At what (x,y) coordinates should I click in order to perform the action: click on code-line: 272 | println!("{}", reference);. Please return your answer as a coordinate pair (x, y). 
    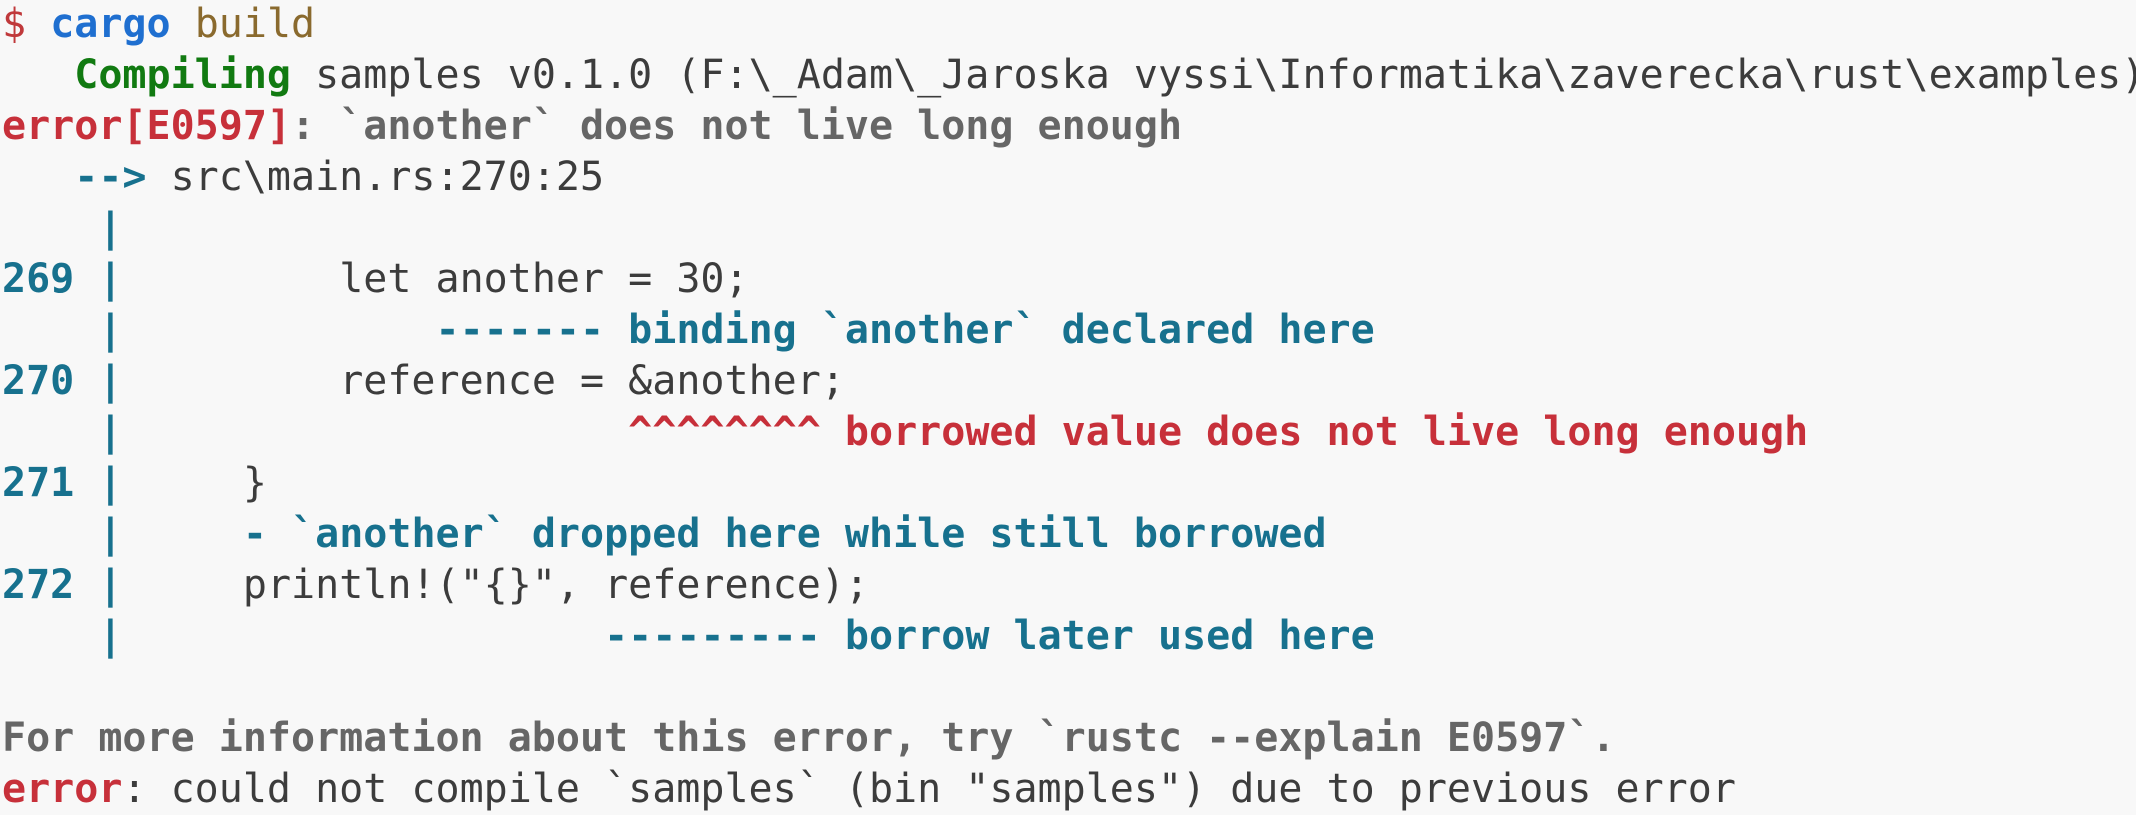
    Looking at the image, I should click on (435, 585).